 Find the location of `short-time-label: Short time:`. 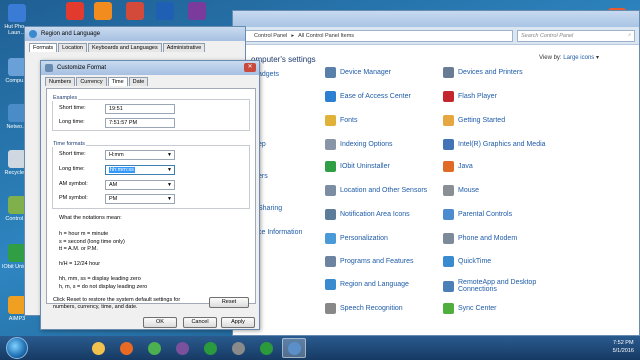

short-time-label: Short time: is located at coordinates (72, 154).